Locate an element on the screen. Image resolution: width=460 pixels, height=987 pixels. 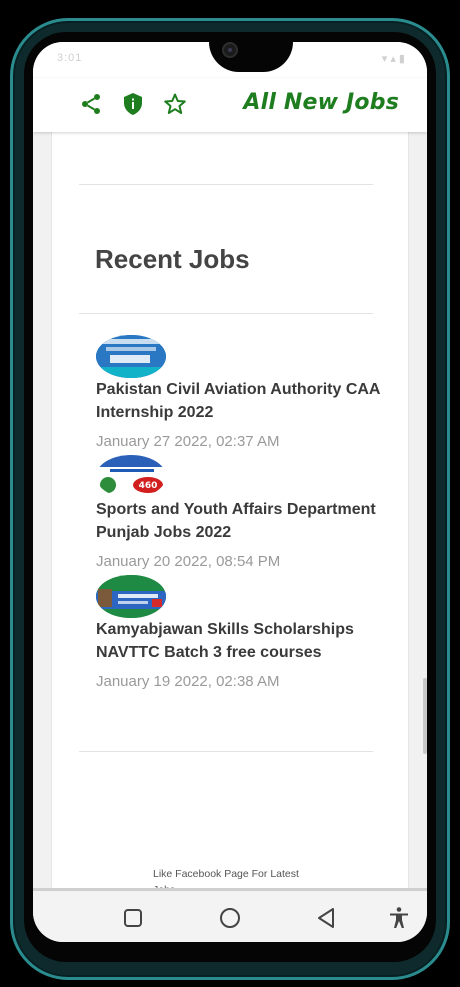
share-icon is located at coordinates (91, 104).